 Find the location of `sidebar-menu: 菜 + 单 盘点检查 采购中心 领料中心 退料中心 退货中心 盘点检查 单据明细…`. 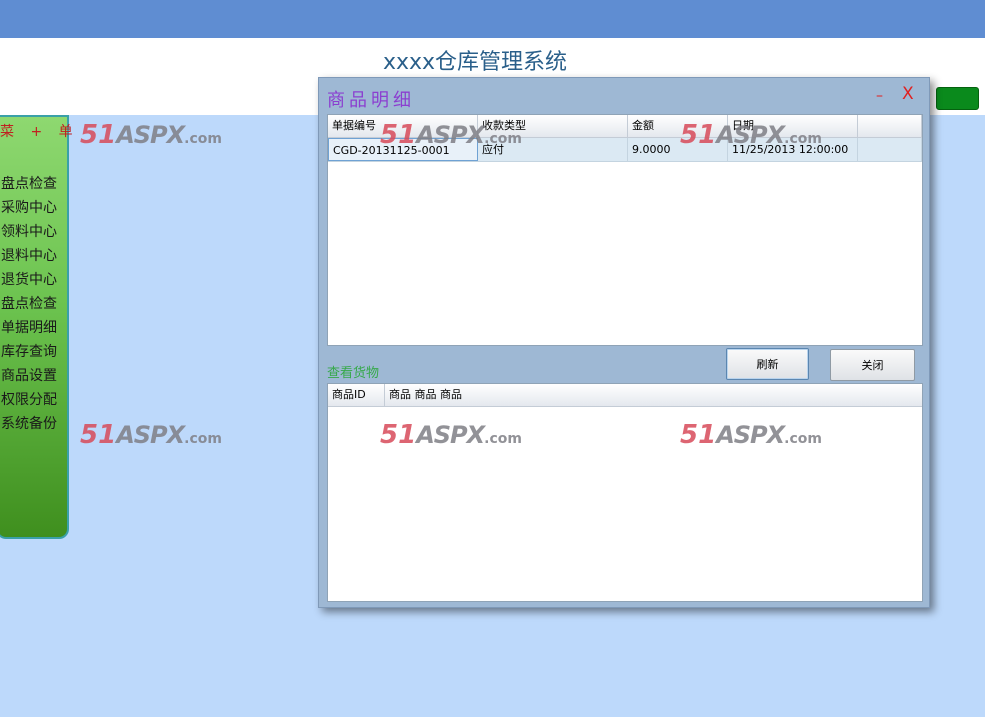

sidebar-menu: 菜 + 单 盘点检查 采购中心 领料中心 退料中心 退货中心 盘点检查 单据明细… is located at coordinates (39, 327).